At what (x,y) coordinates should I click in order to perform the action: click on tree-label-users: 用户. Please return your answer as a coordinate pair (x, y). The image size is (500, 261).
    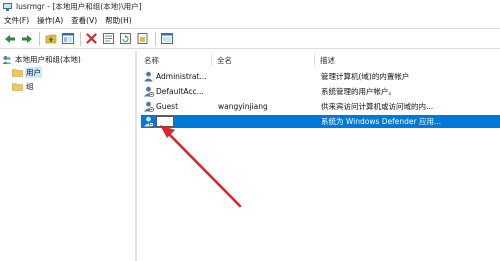
    Looking at the image, I should click on (33, 72).